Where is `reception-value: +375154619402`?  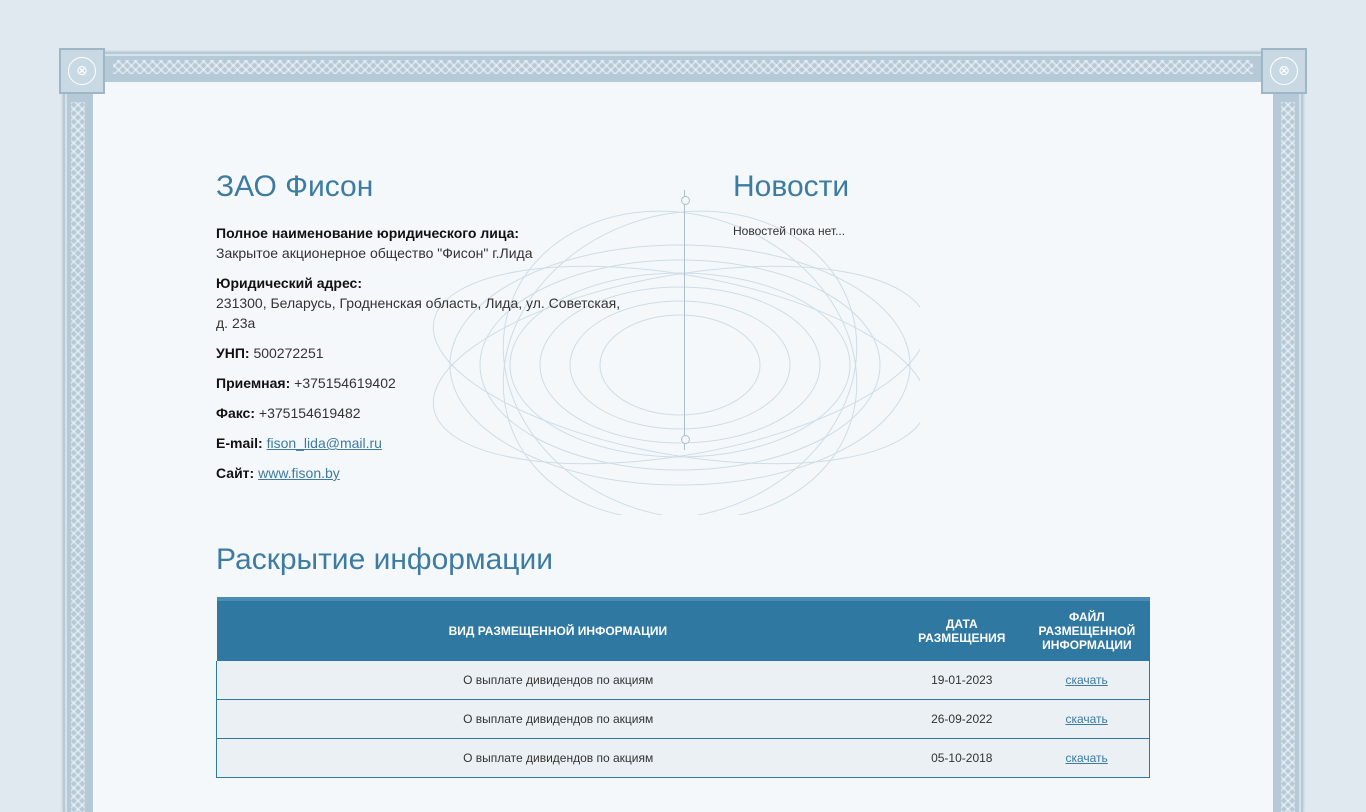 reception-value: +375154619402 is located at coordinates (345, 383).